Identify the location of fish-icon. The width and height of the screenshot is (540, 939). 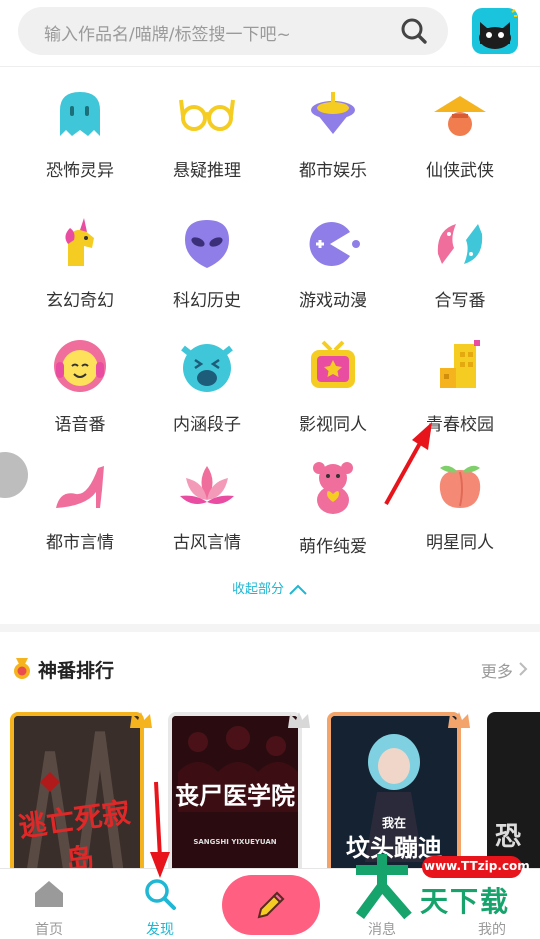
(460, 244).